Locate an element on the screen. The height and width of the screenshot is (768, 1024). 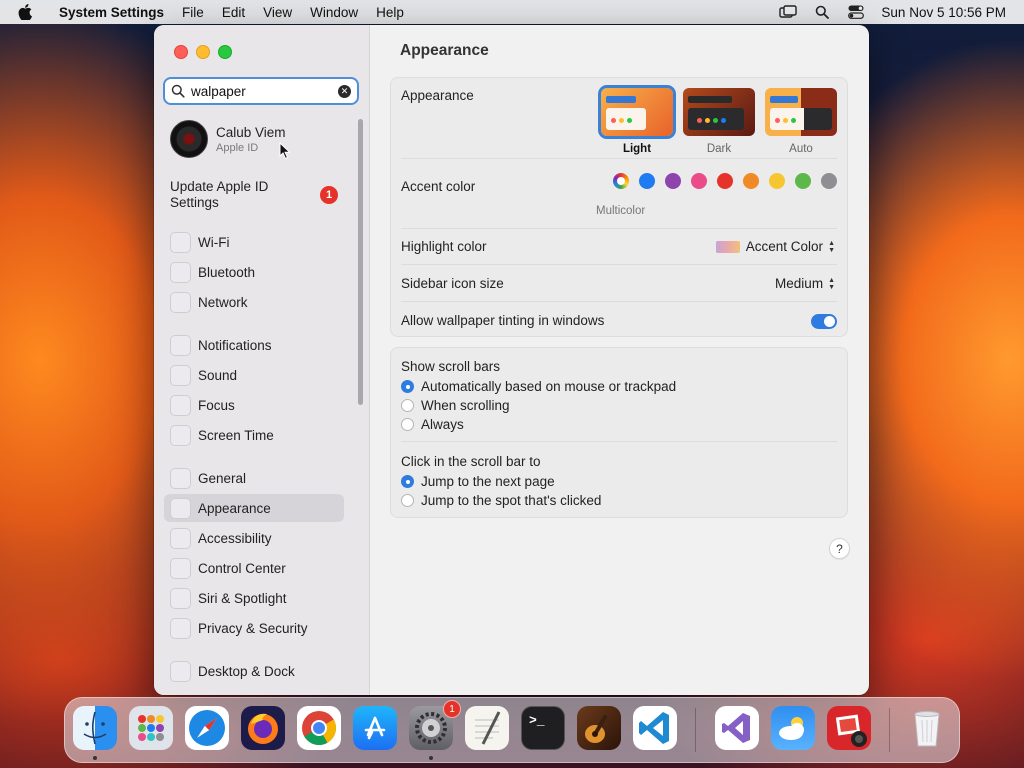
apple-id-account: Calub Viem Apple ID is located at coordinates (228, 139).